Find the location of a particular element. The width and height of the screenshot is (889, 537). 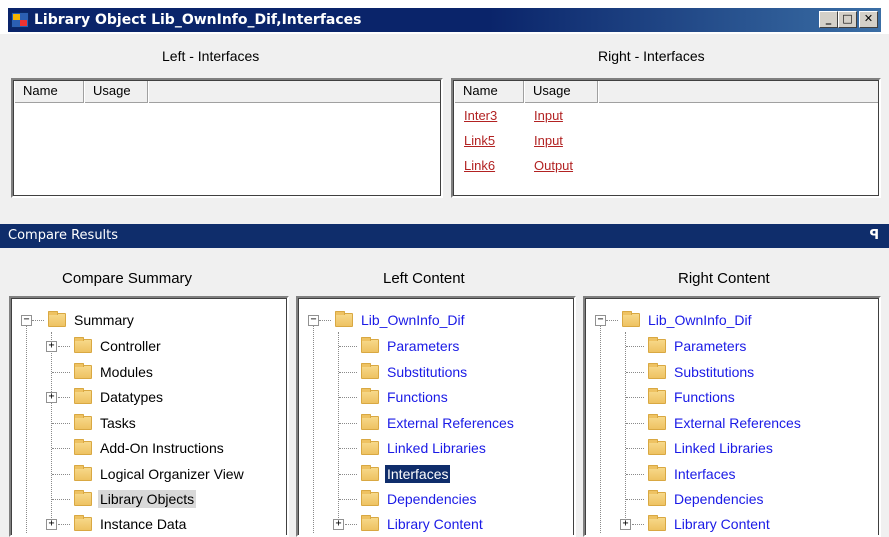

interface-name-link: Inter3 is located at coordinates (499, 115).